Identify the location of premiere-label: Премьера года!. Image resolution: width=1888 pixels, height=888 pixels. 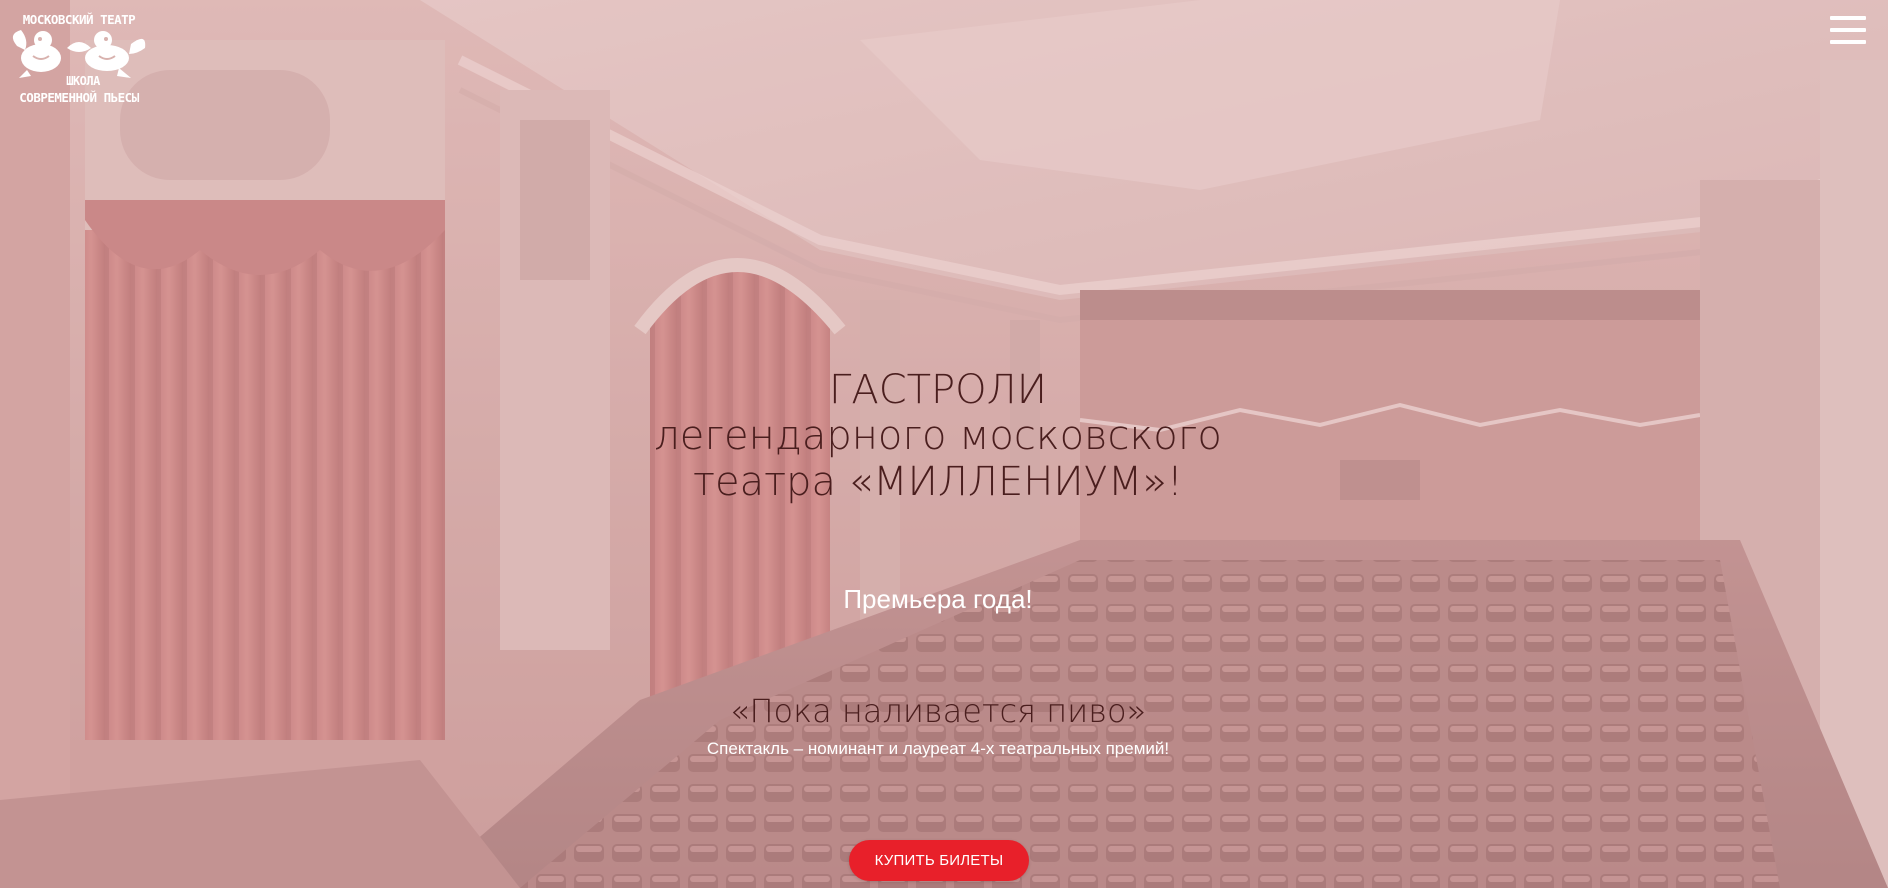
(938, 599).